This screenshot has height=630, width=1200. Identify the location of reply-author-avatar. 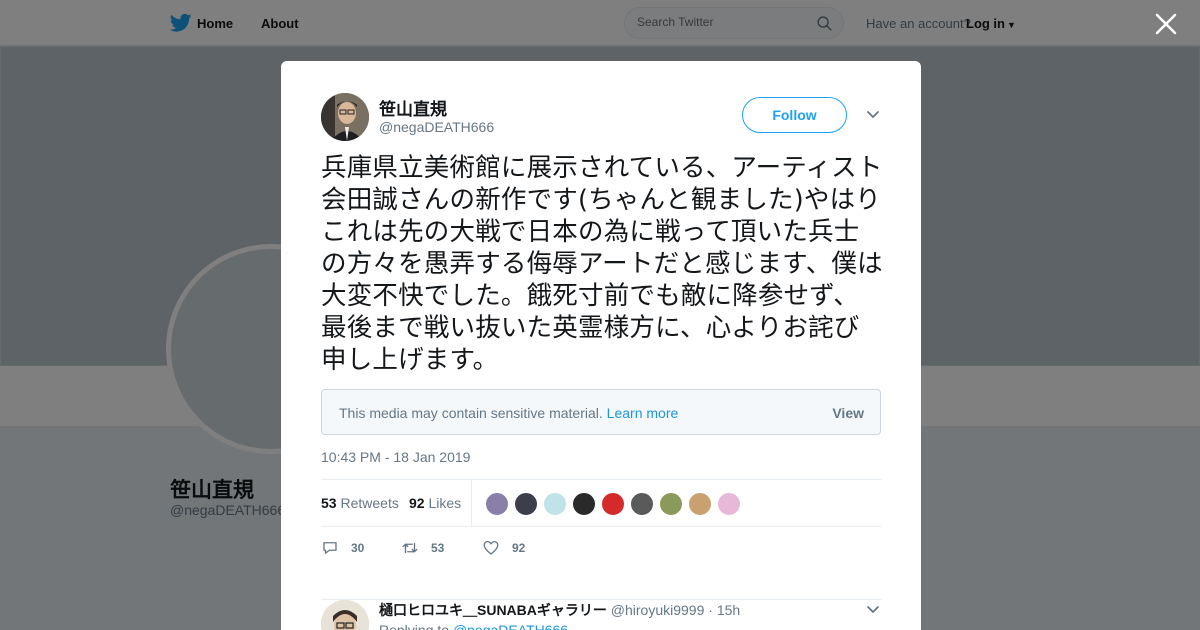
(345, 615).